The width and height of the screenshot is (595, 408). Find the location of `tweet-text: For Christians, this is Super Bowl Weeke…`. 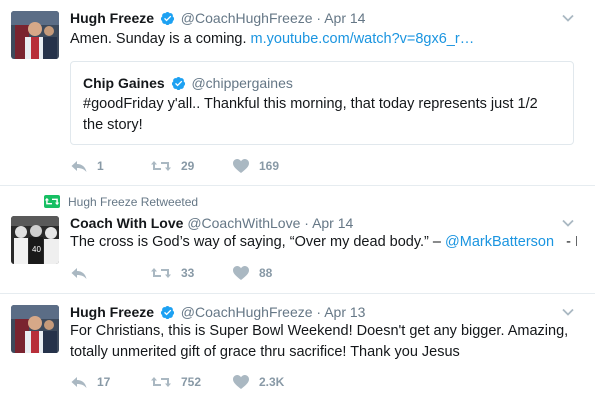

tweet-text: For Christians, this is Super Bowl Weeke… is located at coordinates (319, 341).